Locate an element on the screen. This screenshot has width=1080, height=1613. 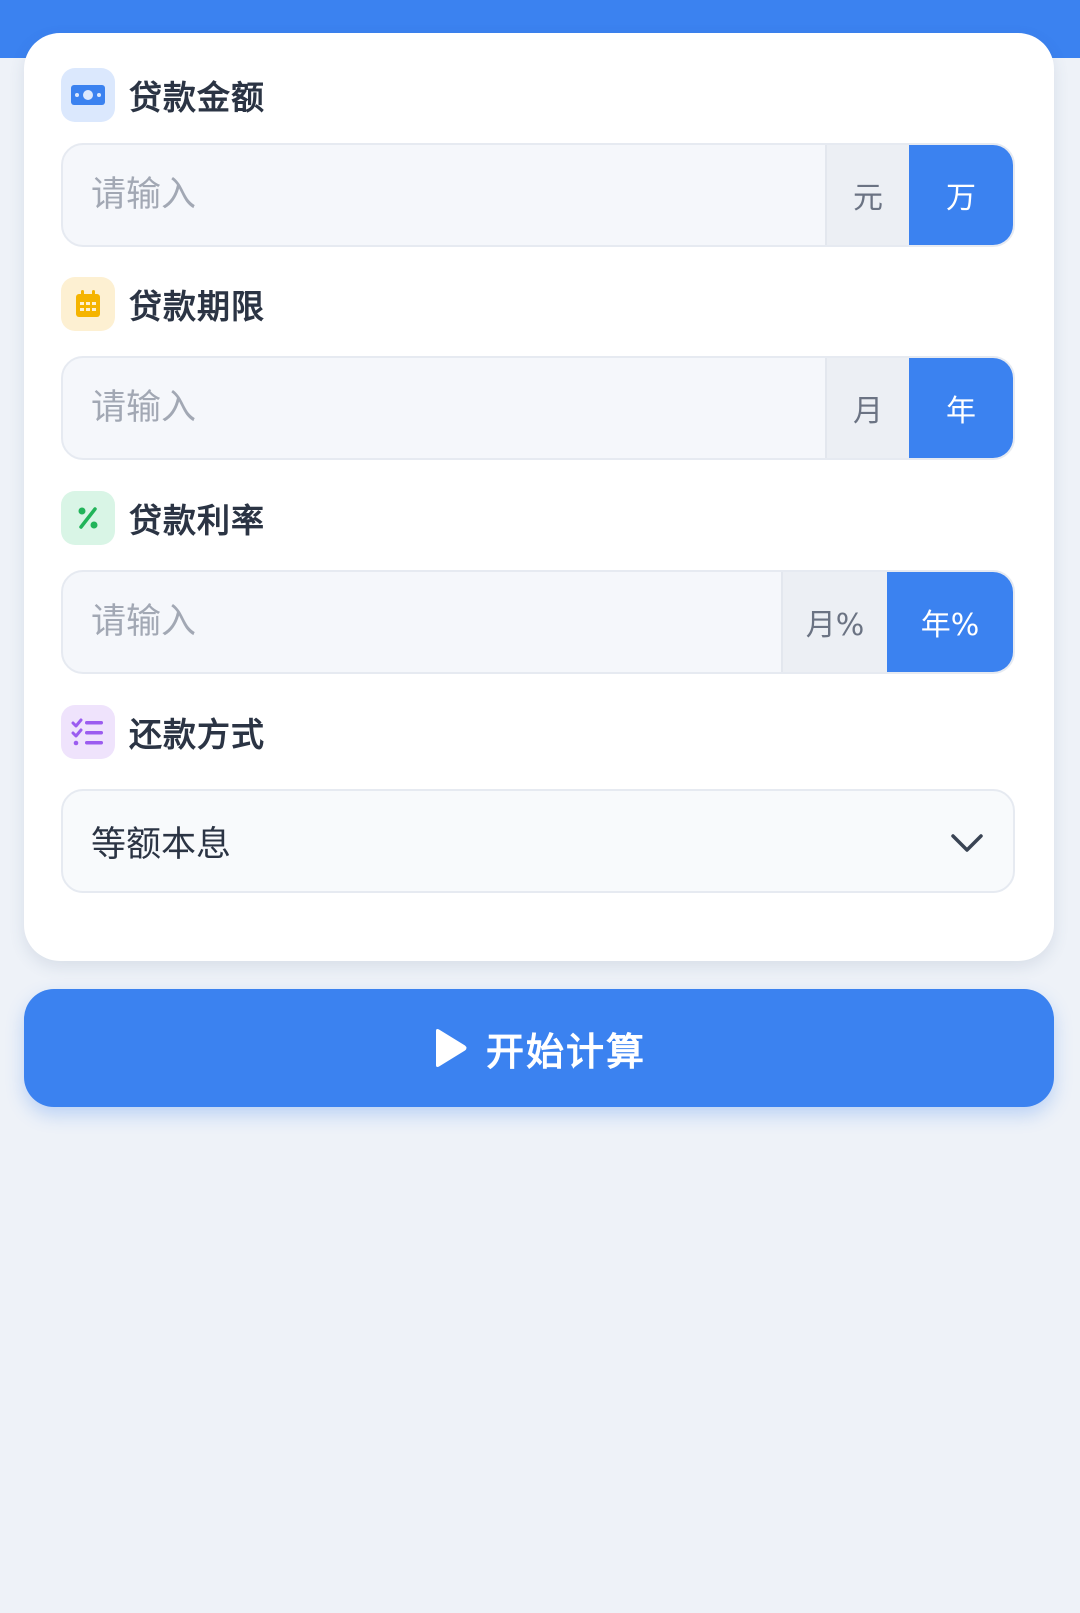
rate-label-row: 贷款利率 is located at coordinates (163, 518).